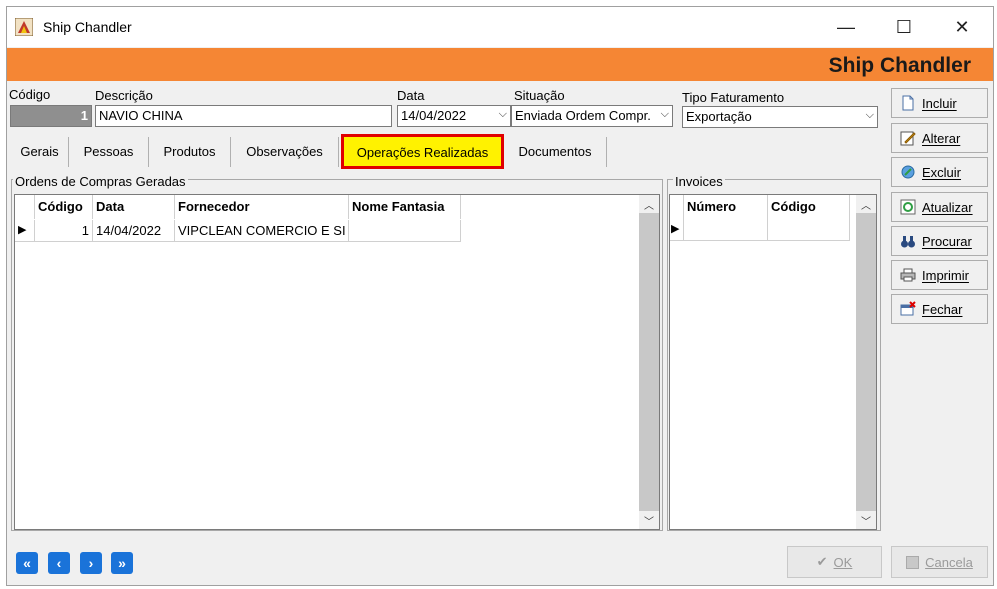  I want to click on printer-icon, so click(908, 275).